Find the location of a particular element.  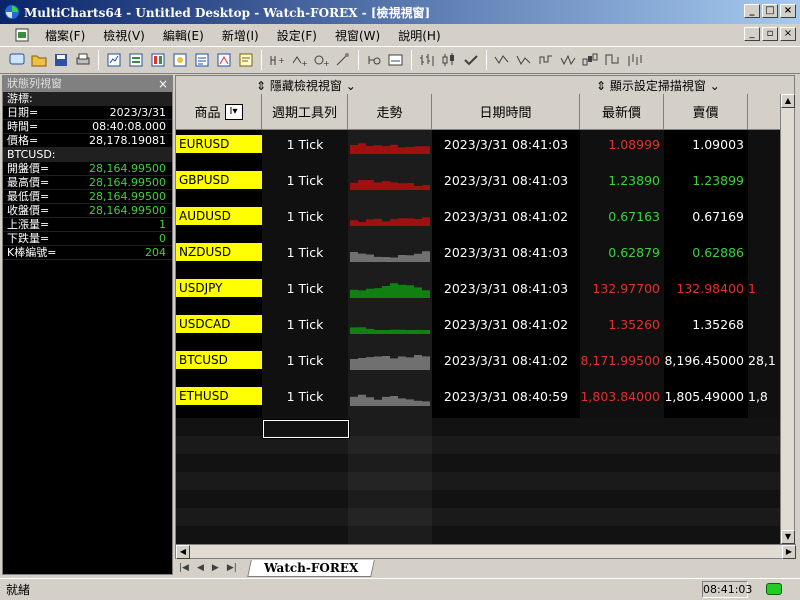

new-report-icon is located at coordinates (202, 60).